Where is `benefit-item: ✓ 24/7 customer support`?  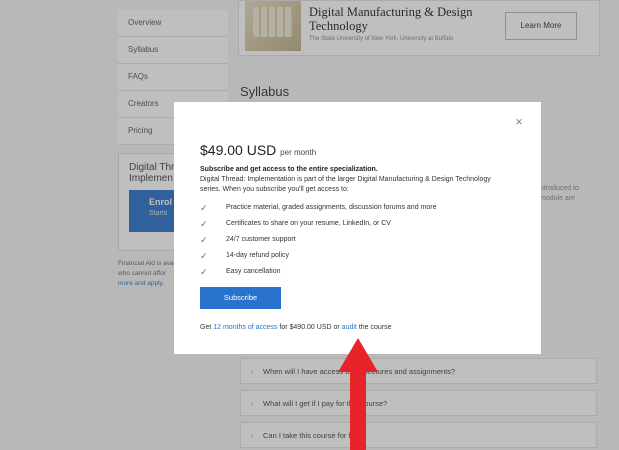 benefit-item: ✓ 24/7 customer support is located at coordinates (360, 240).